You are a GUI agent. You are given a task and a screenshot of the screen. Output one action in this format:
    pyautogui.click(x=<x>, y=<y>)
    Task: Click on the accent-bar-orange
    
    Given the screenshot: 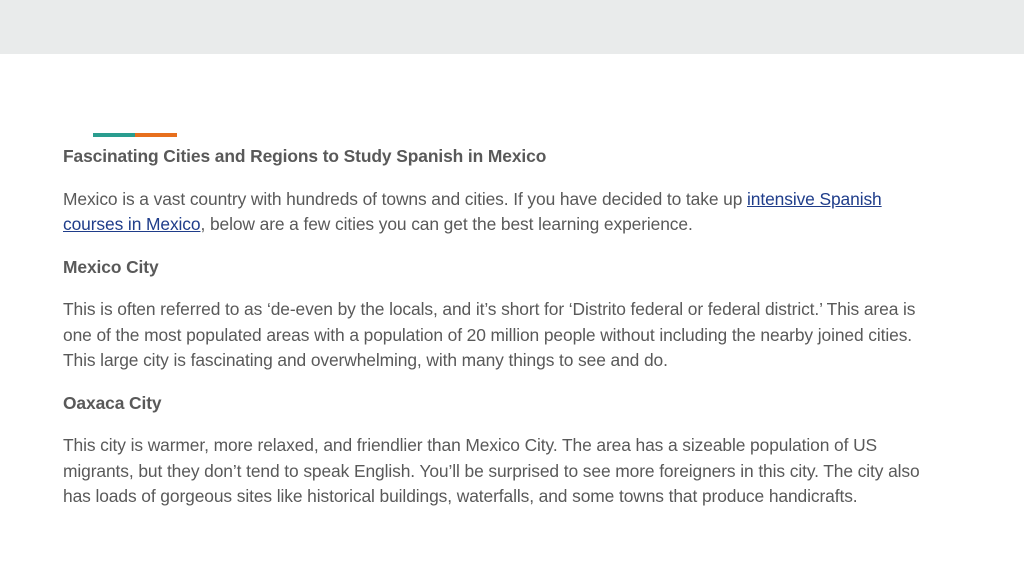 What is the action you would take?
    pyautogui.click(x=156, y=135)
    